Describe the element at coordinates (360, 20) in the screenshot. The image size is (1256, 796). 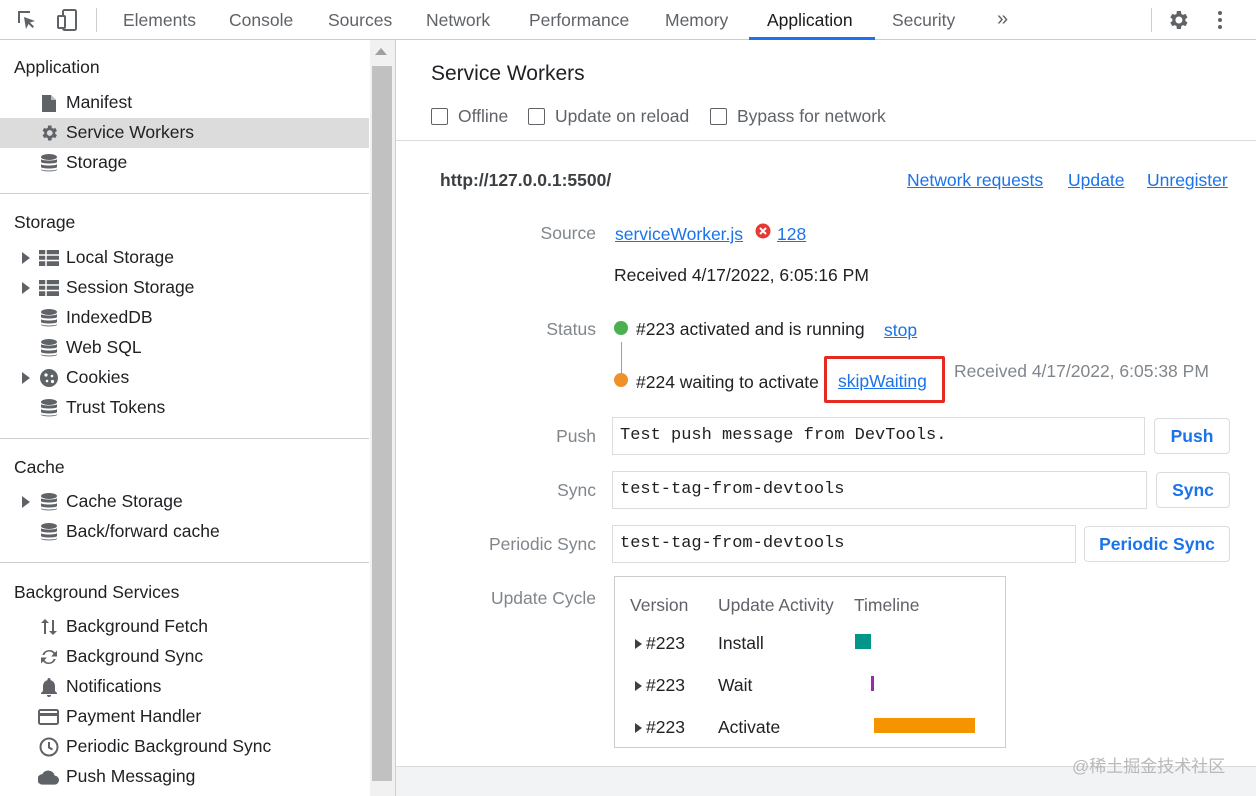
I see `tab-sources: Sources` at that location.